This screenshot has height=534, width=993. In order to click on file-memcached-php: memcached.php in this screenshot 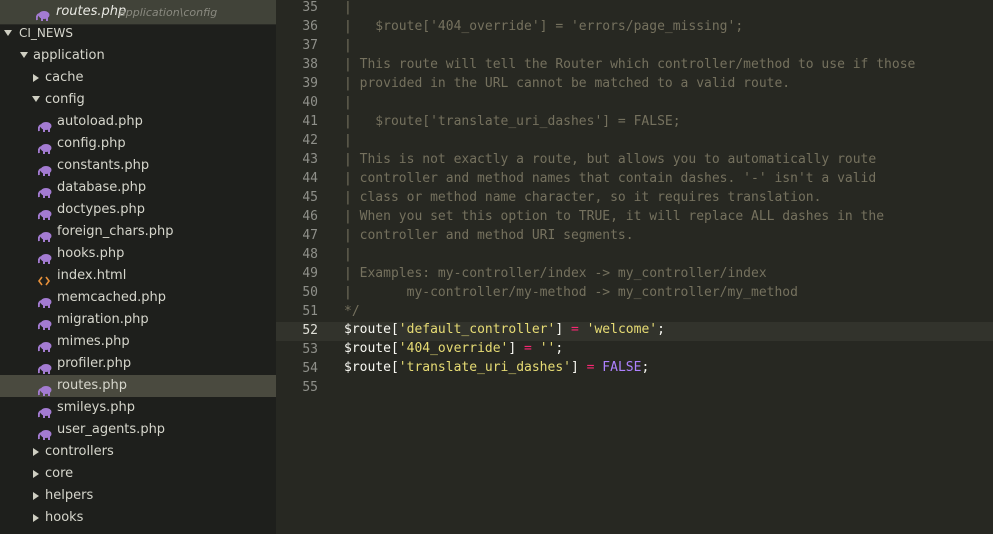, I will do `click(138, 298)`.